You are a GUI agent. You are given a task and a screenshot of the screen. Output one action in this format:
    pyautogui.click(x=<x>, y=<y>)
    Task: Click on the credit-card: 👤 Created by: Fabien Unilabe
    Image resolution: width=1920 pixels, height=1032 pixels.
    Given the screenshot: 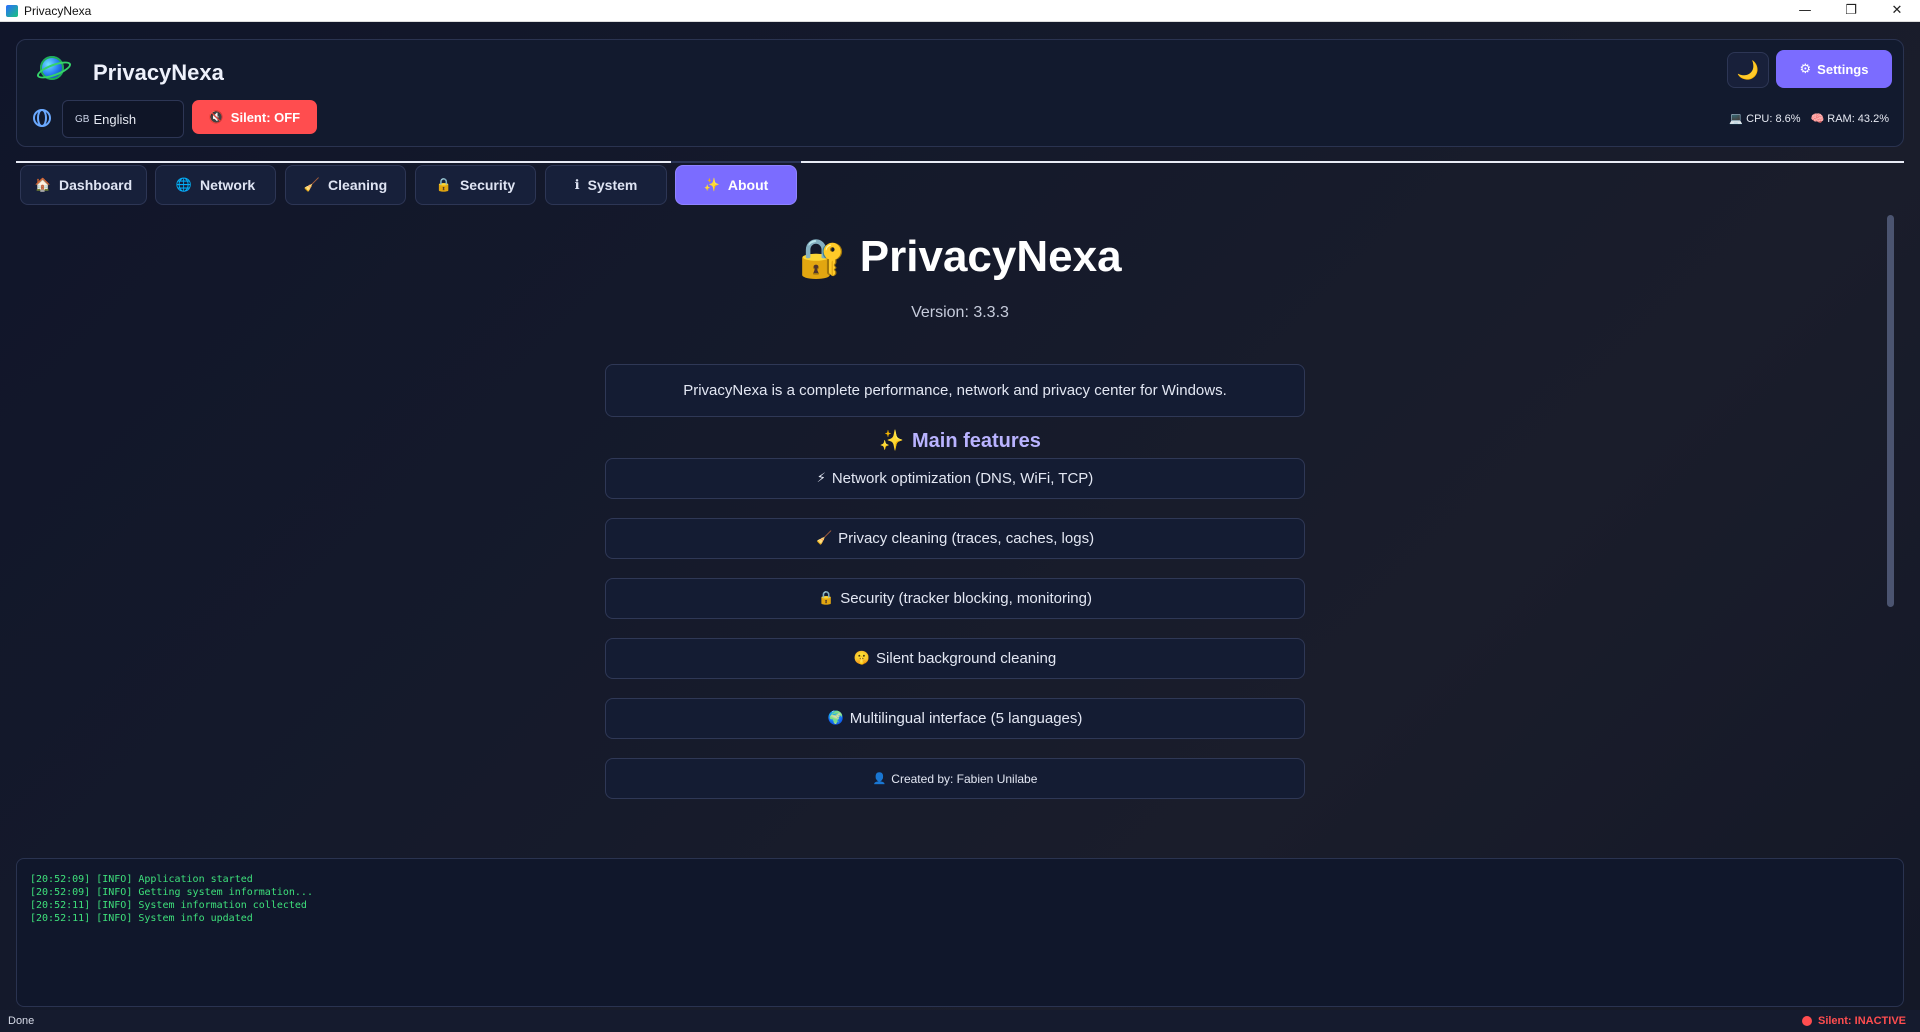 What is the action you would take?
    pyautogui.click(x=955, y=778)
    